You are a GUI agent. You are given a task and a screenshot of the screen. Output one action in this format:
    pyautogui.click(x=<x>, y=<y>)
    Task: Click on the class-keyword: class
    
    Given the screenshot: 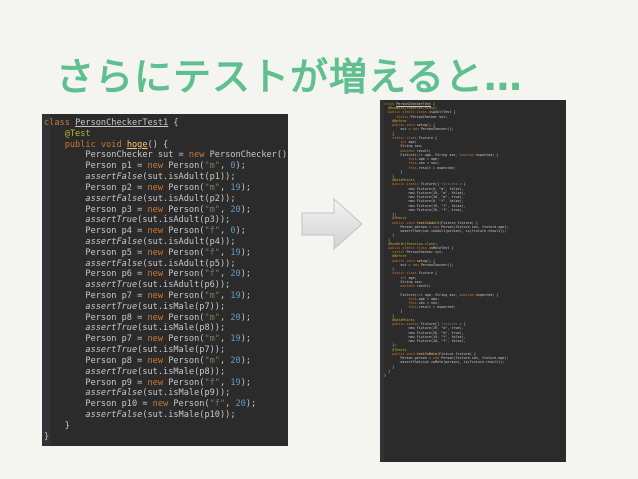 What is the action you would take?
    pyautogui.click(x=57, y=123)
    